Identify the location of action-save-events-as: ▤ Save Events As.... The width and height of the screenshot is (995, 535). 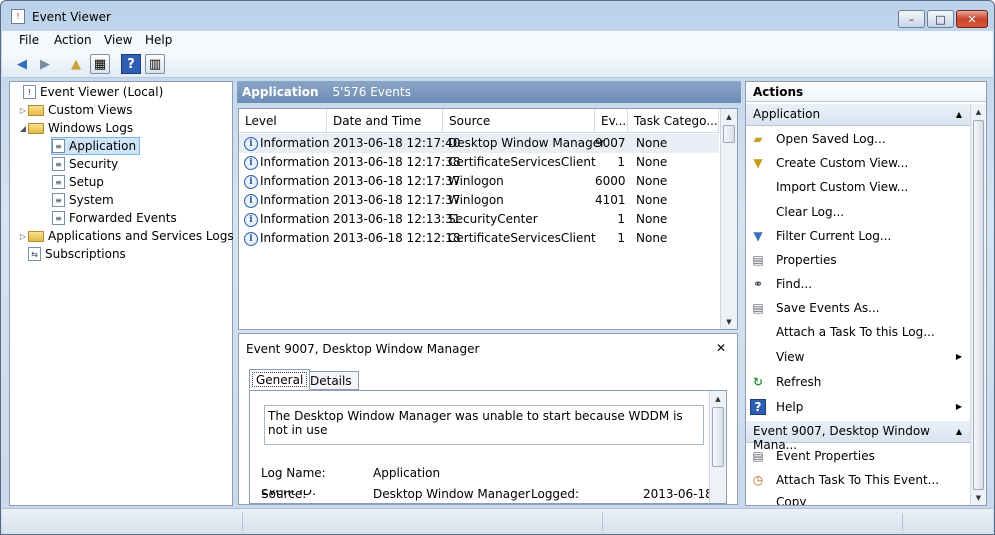
(858, 308).